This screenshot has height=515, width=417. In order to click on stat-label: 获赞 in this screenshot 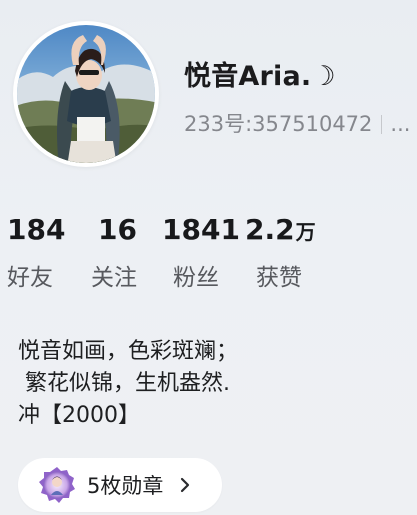, I will do `click(279, 278)`.